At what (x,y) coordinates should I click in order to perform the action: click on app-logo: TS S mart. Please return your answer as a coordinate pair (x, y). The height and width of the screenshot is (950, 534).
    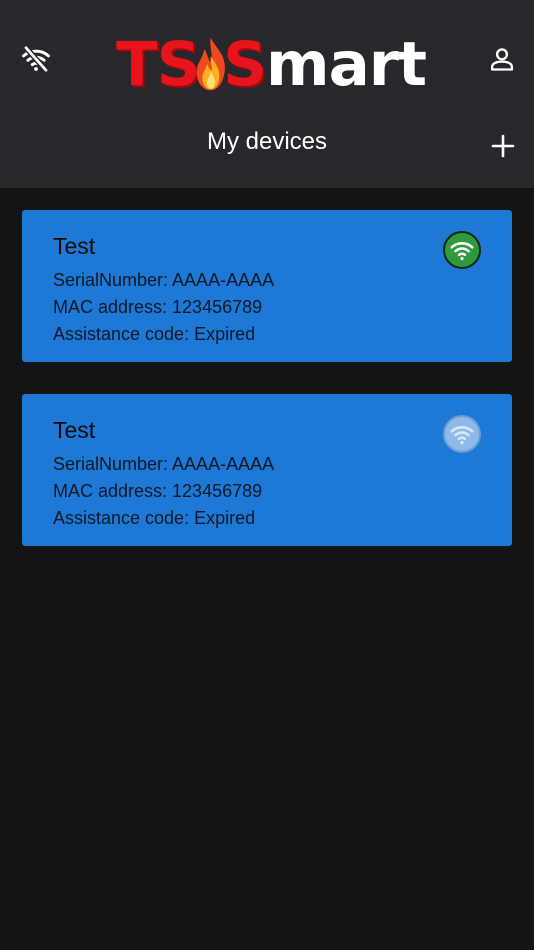
    Looking at the image, I should click on (271, 64).